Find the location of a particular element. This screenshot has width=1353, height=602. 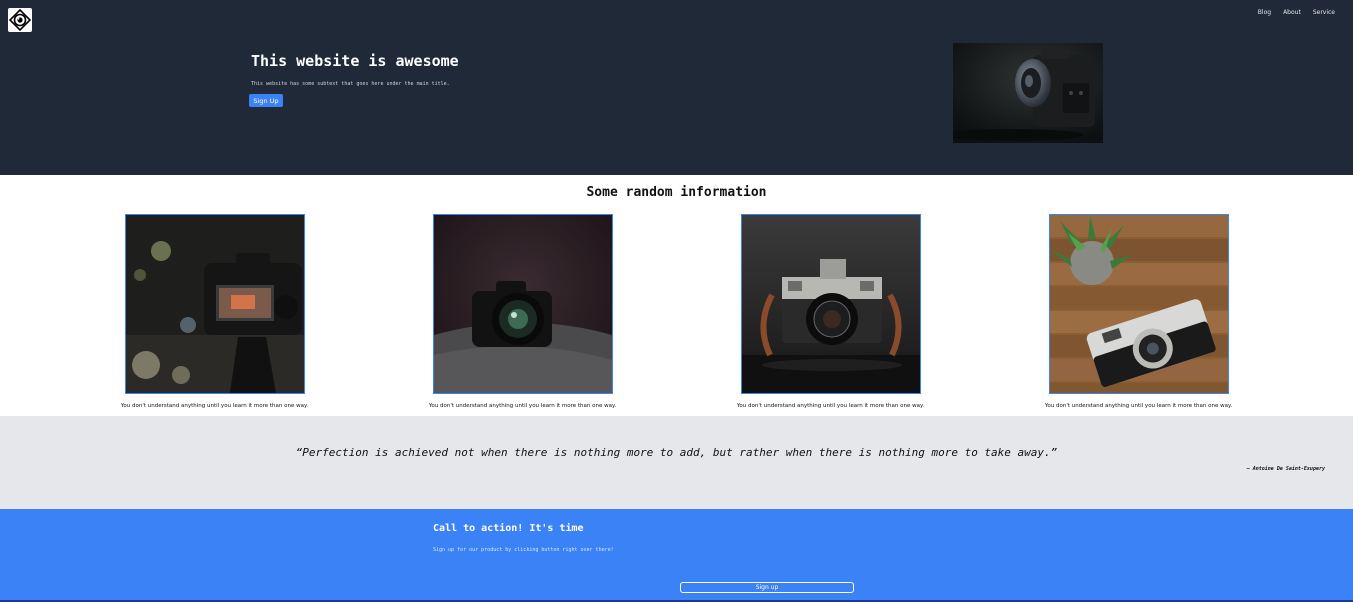

cta-signup-button: Sign up is located at coordinates (767, 587).